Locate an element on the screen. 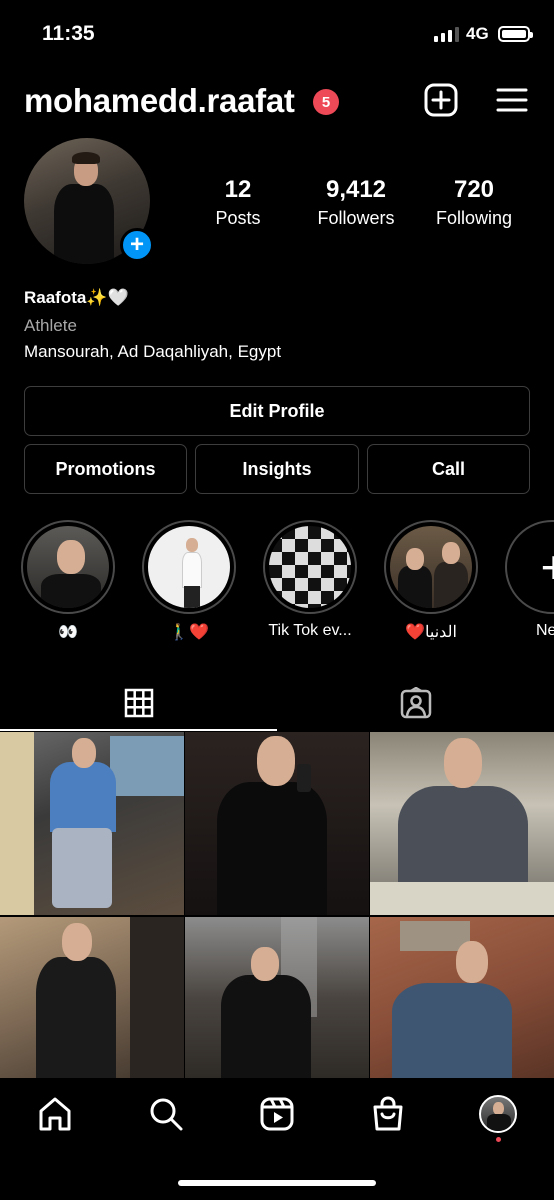 Image resolution: width=554 pixels, height=1200 pixels. shop-icon is located at coordinates (388, 1113).